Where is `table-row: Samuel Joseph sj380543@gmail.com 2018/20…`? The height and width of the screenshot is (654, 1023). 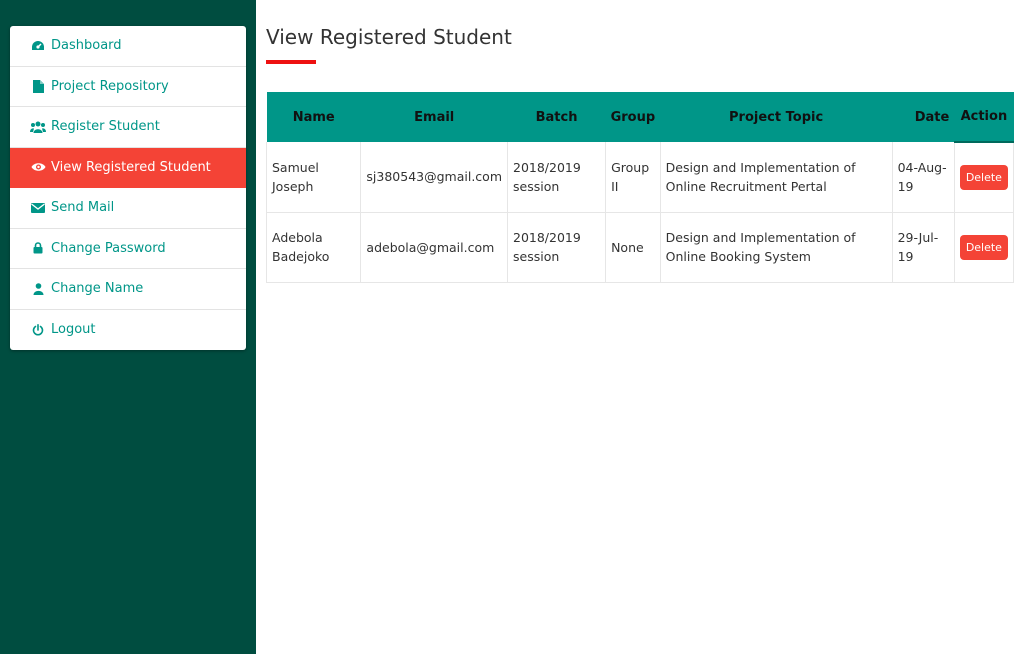 table-row: Samuel Joseph sj380543@gmail.com 2018/20… is located at coordinates (640, 177).